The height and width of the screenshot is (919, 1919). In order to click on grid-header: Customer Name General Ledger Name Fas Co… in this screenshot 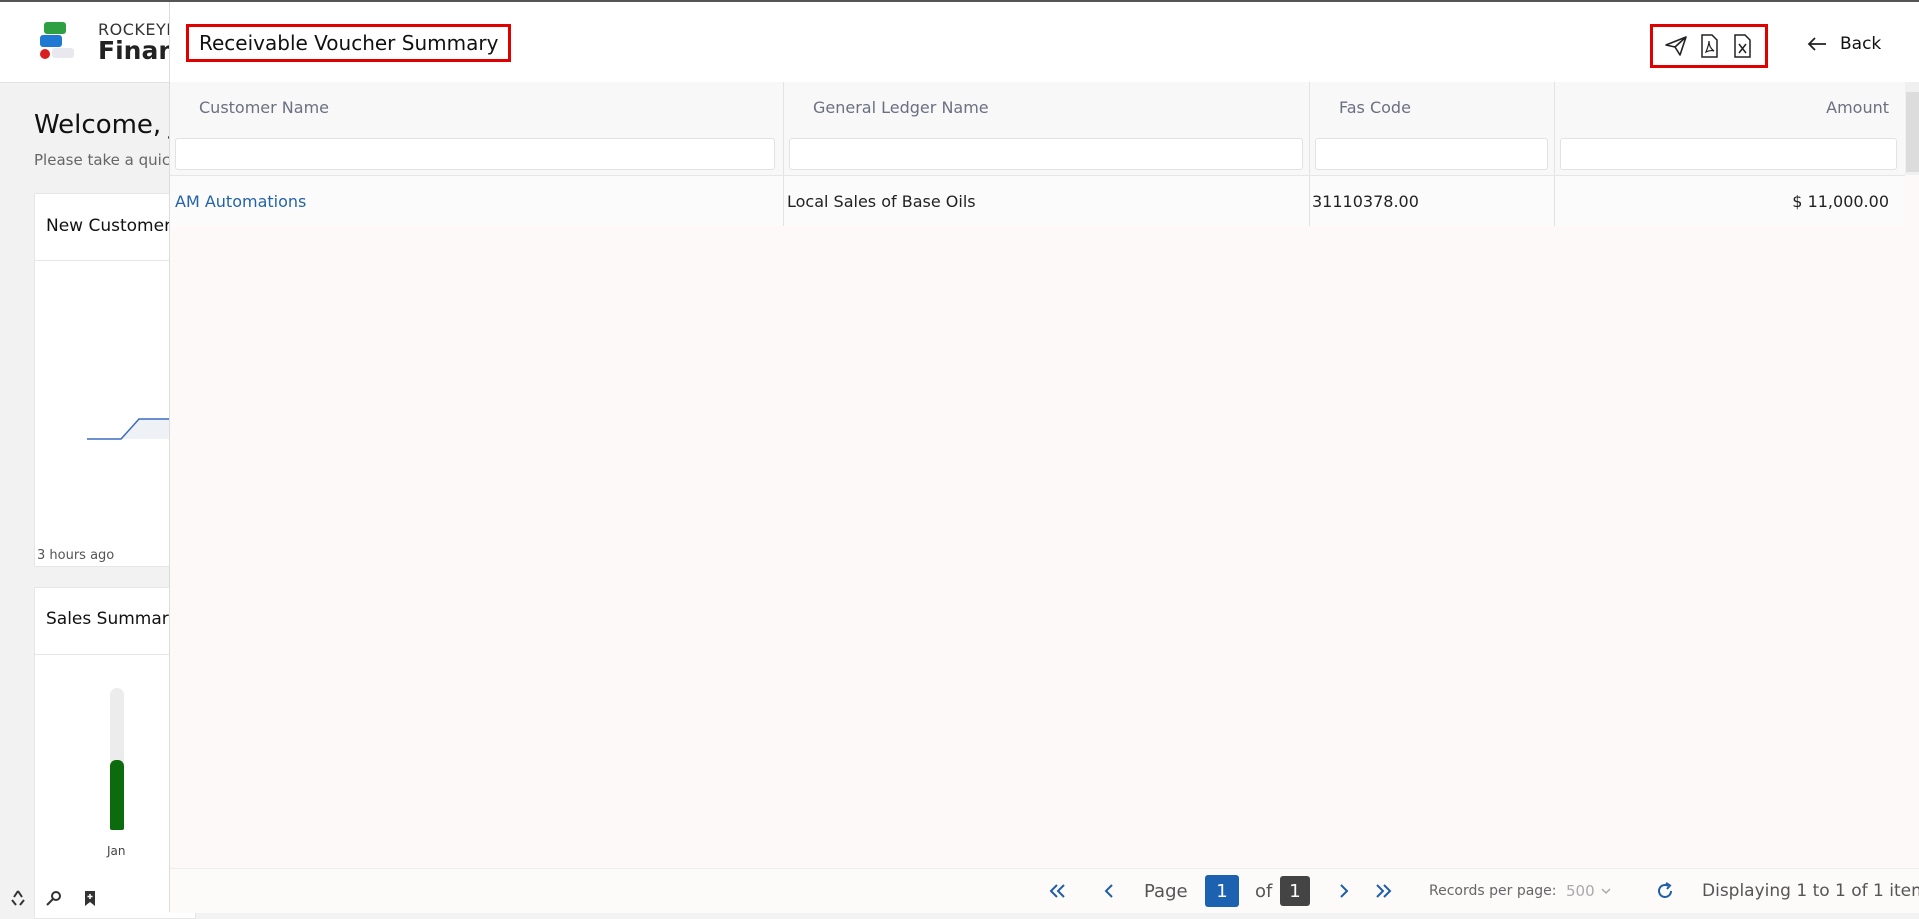, I will do `click(1037, 129)`.